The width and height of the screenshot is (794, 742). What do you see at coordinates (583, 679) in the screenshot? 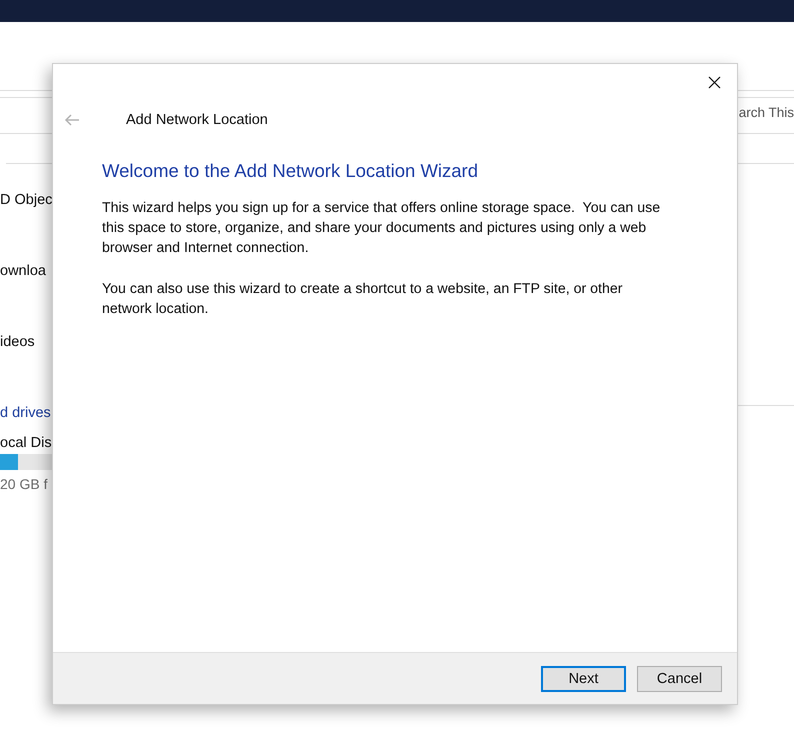
I see `next-button: Next` at bounding box center [583, 679].